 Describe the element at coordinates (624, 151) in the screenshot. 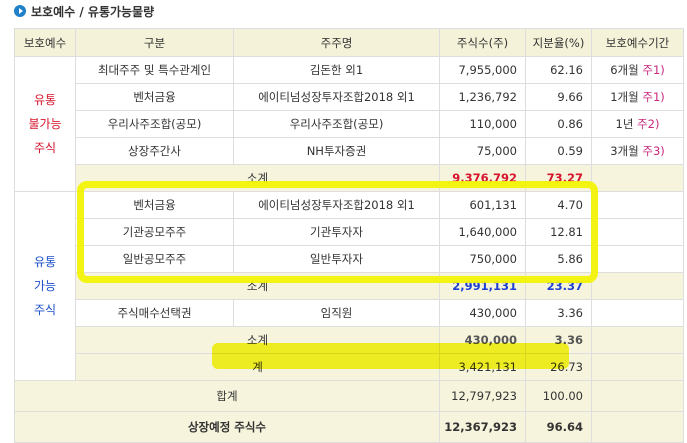

I see `period-text: 3개월` at that location.